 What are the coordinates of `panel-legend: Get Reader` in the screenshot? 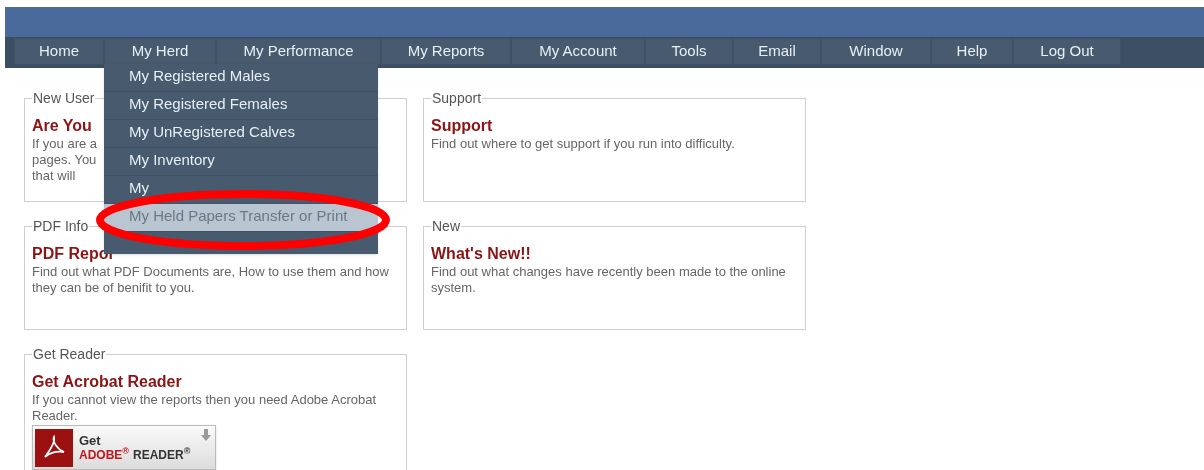 It's located at (69, 354).